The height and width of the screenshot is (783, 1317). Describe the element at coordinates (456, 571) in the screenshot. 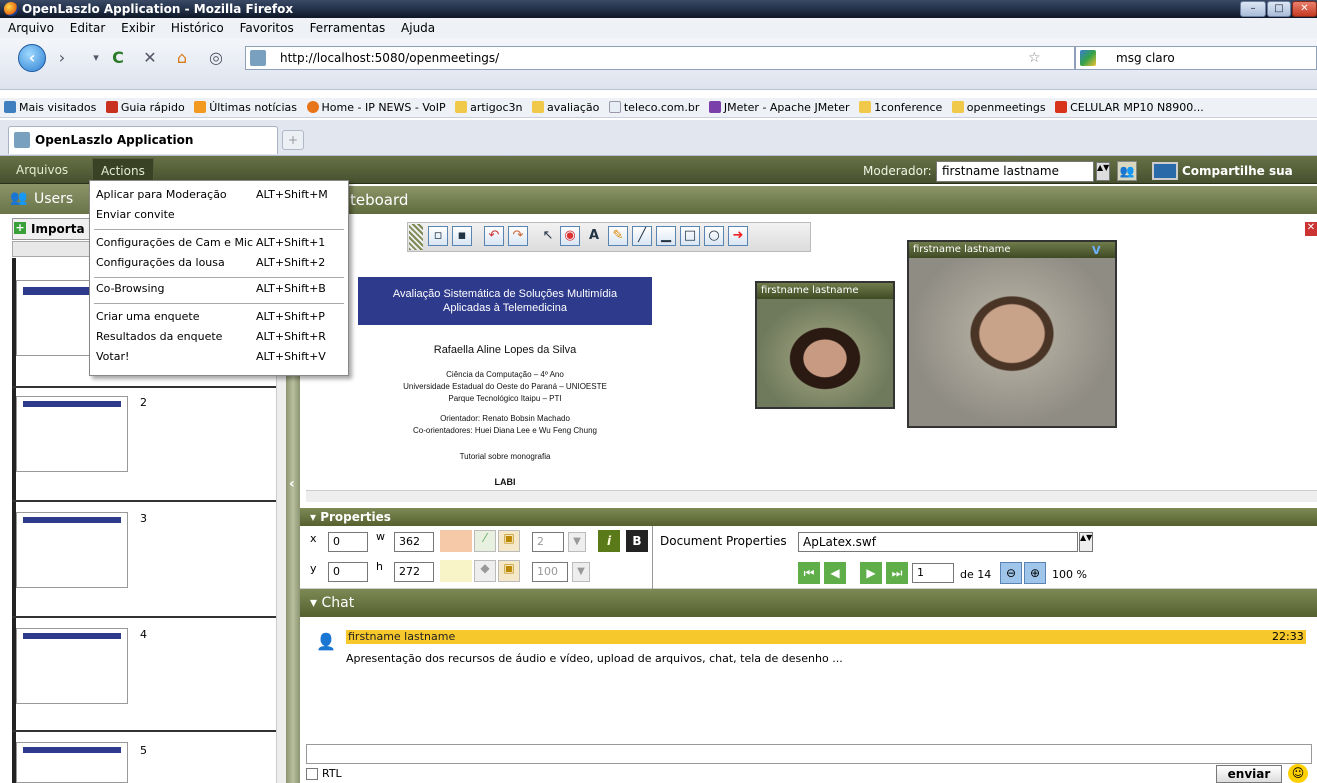

I see `fill-color-swatch` at that location.